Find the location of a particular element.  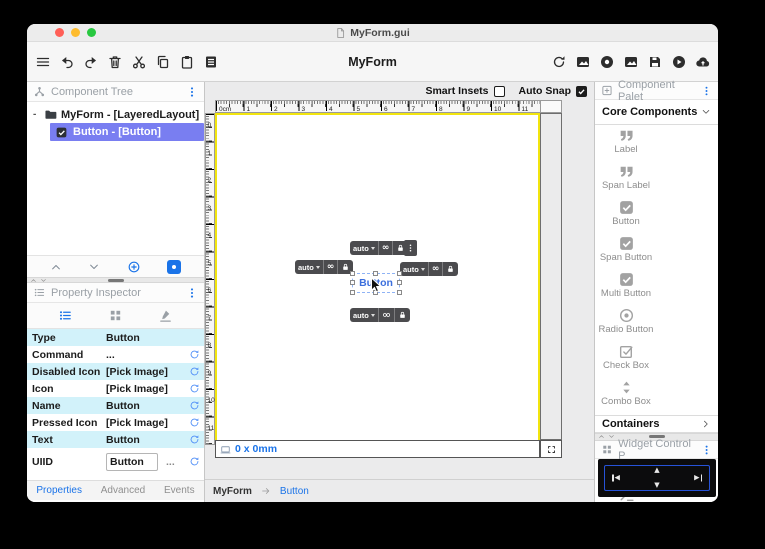

up-button: ▲ is located at coordinates (656, 470).